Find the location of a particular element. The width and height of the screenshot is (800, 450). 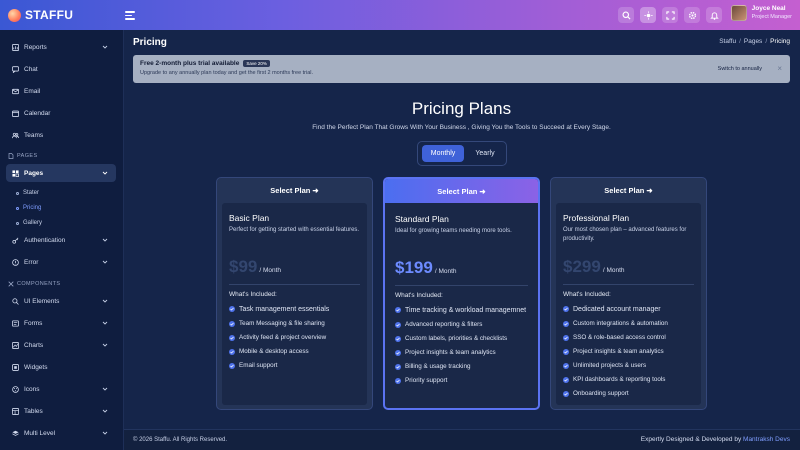

brand: STAFFU is located at coordinates (65, 15).